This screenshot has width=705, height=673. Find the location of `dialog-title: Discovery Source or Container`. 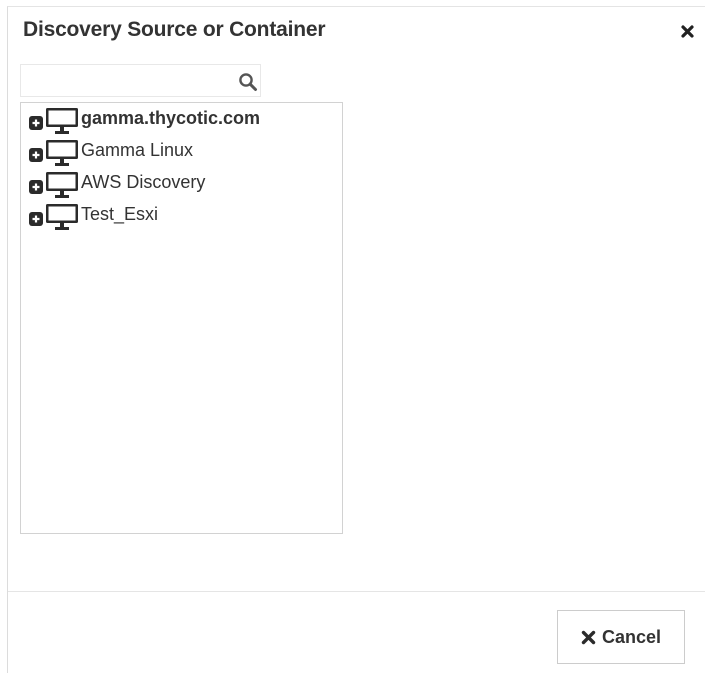

dialog-title: Discovery Source or Container is located at coordinates (174, 29).